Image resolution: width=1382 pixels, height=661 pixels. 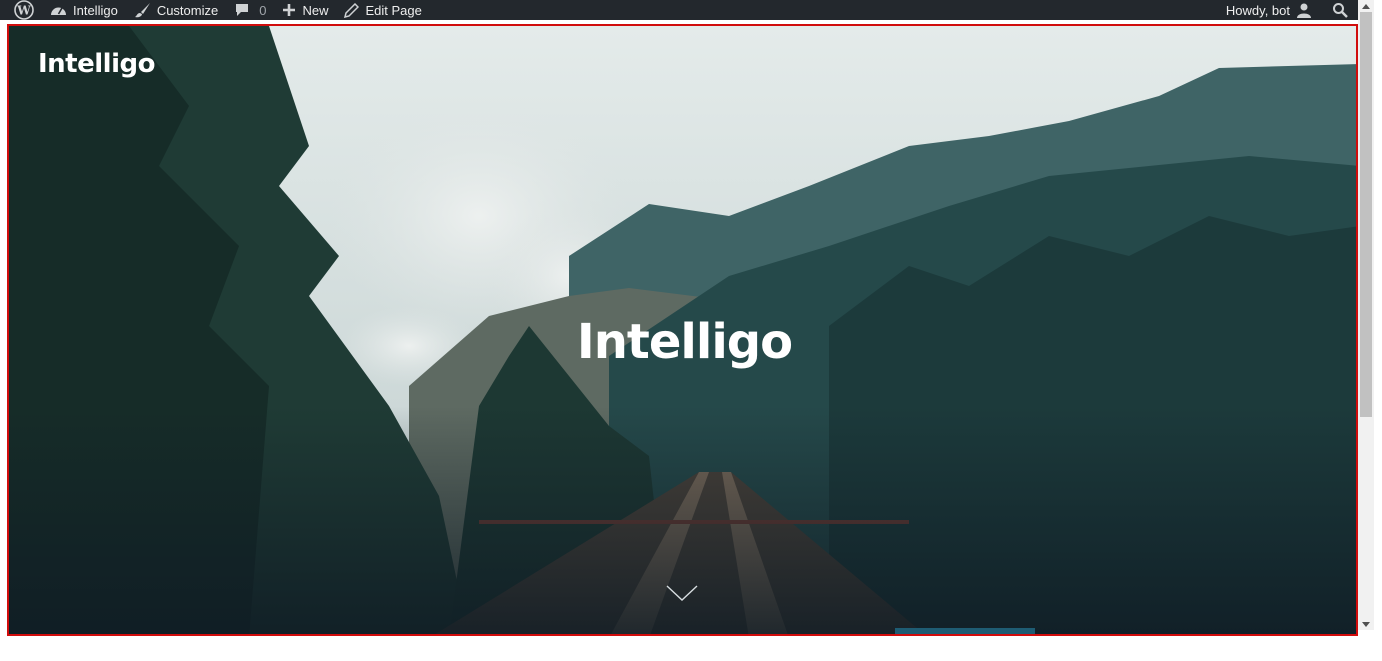 What do you see at coordinates (315, 10) in the screenshot?
I see `new-label: New` at bounding box center [315, 10].